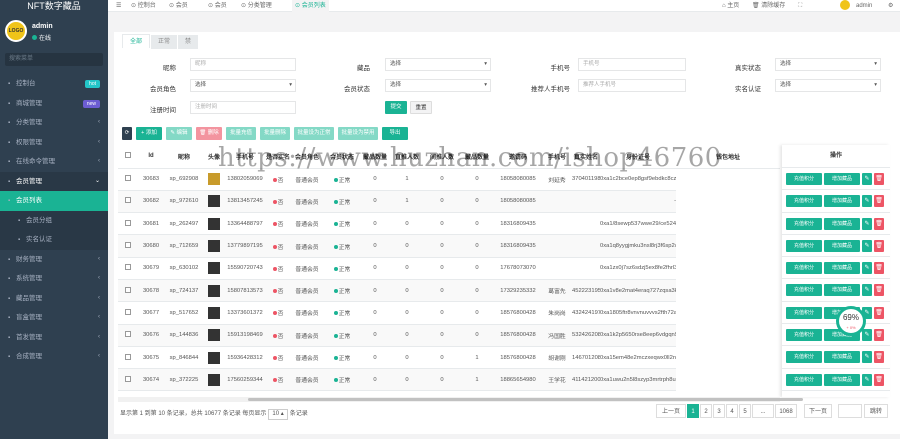 The width and height of the screenshot is (900, 439). I want to click on column-header: 头像, so click(214, 157).